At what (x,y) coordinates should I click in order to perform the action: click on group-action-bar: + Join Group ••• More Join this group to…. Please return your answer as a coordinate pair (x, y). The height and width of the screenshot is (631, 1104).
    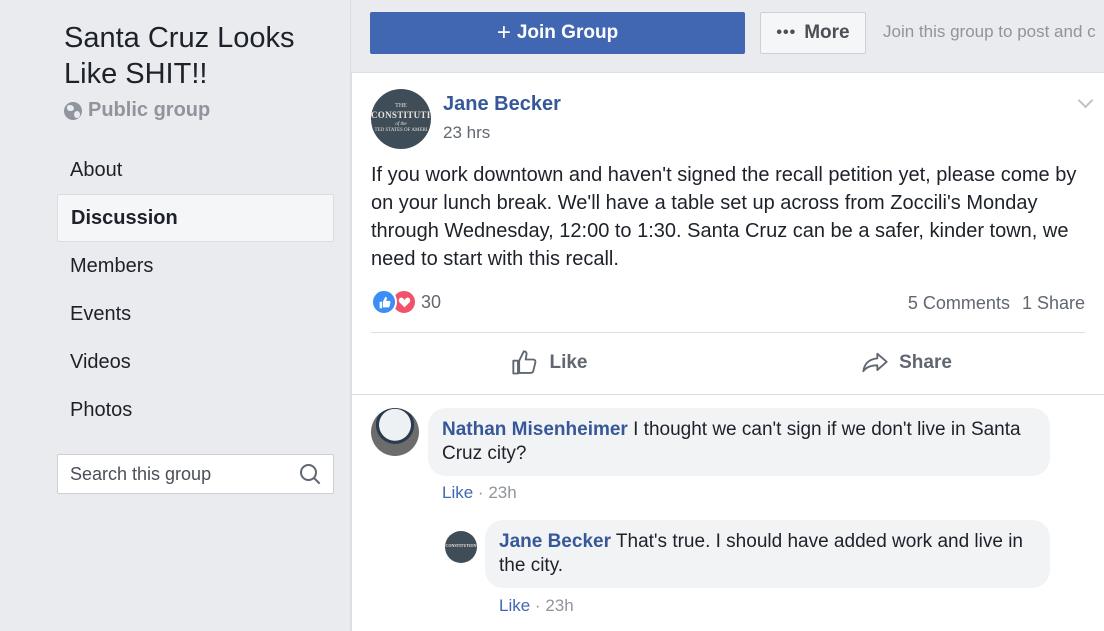
    Looking at the image, I should click on (727, 36).